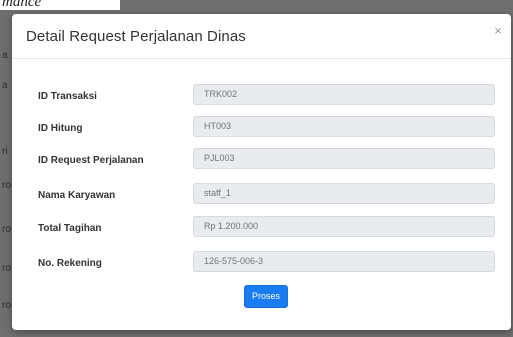 This screenshot has height=337, width=513. Describe the element at coordinates (344, 94) in the screenshot. I see `id-transaksi-field: TRK002` at that location.